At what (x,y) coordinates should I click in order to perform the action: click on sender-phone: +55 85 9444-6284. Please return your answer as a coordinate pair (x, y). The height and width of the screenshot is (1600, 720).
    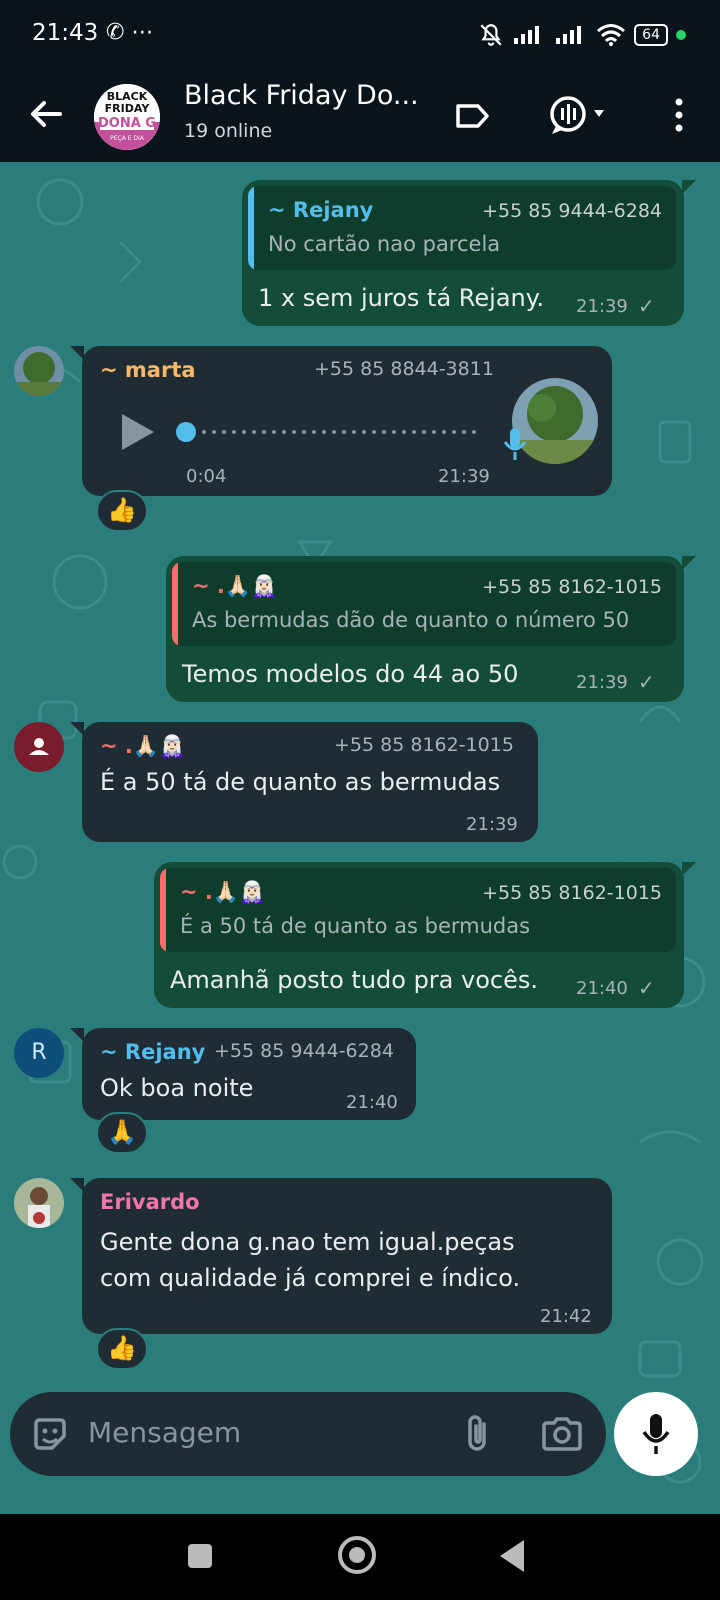
    Looking at the image, I should click on (304, 1051).